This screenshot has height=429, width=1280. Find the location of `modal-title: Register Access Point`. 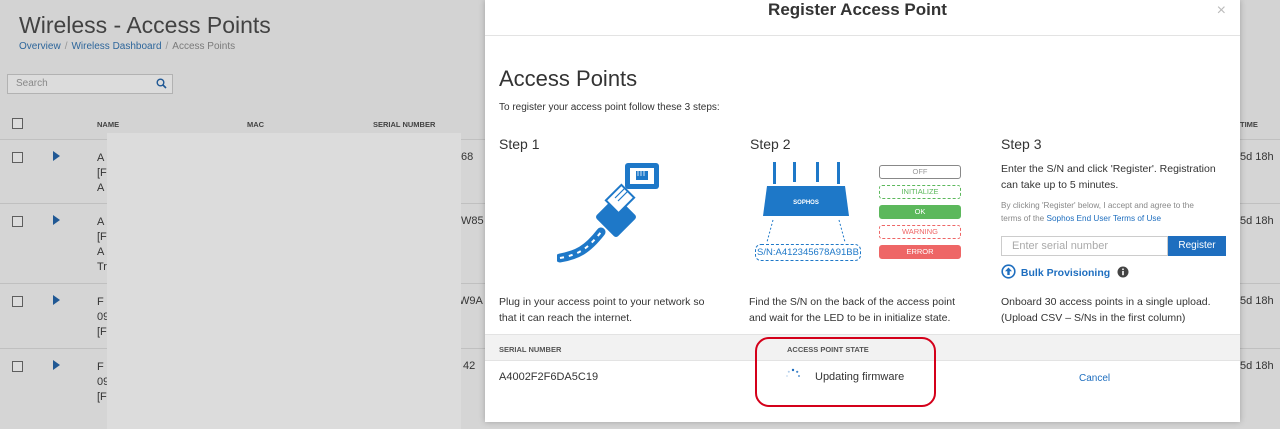

modal-title: Register Access Point is located at coordinates (857, 9).